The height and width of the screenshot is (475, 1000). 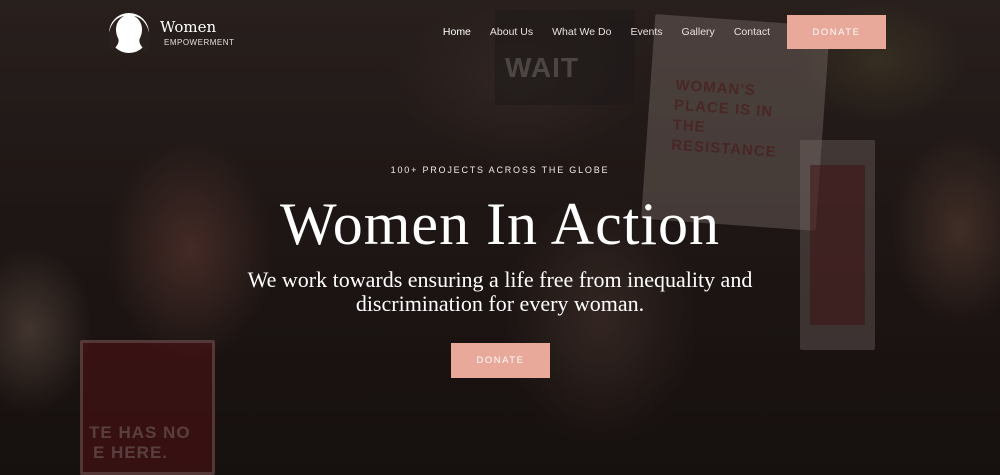 I want to click on hero-subtitle-line-2: discrimination for every woman., so click(x=500, y=303).